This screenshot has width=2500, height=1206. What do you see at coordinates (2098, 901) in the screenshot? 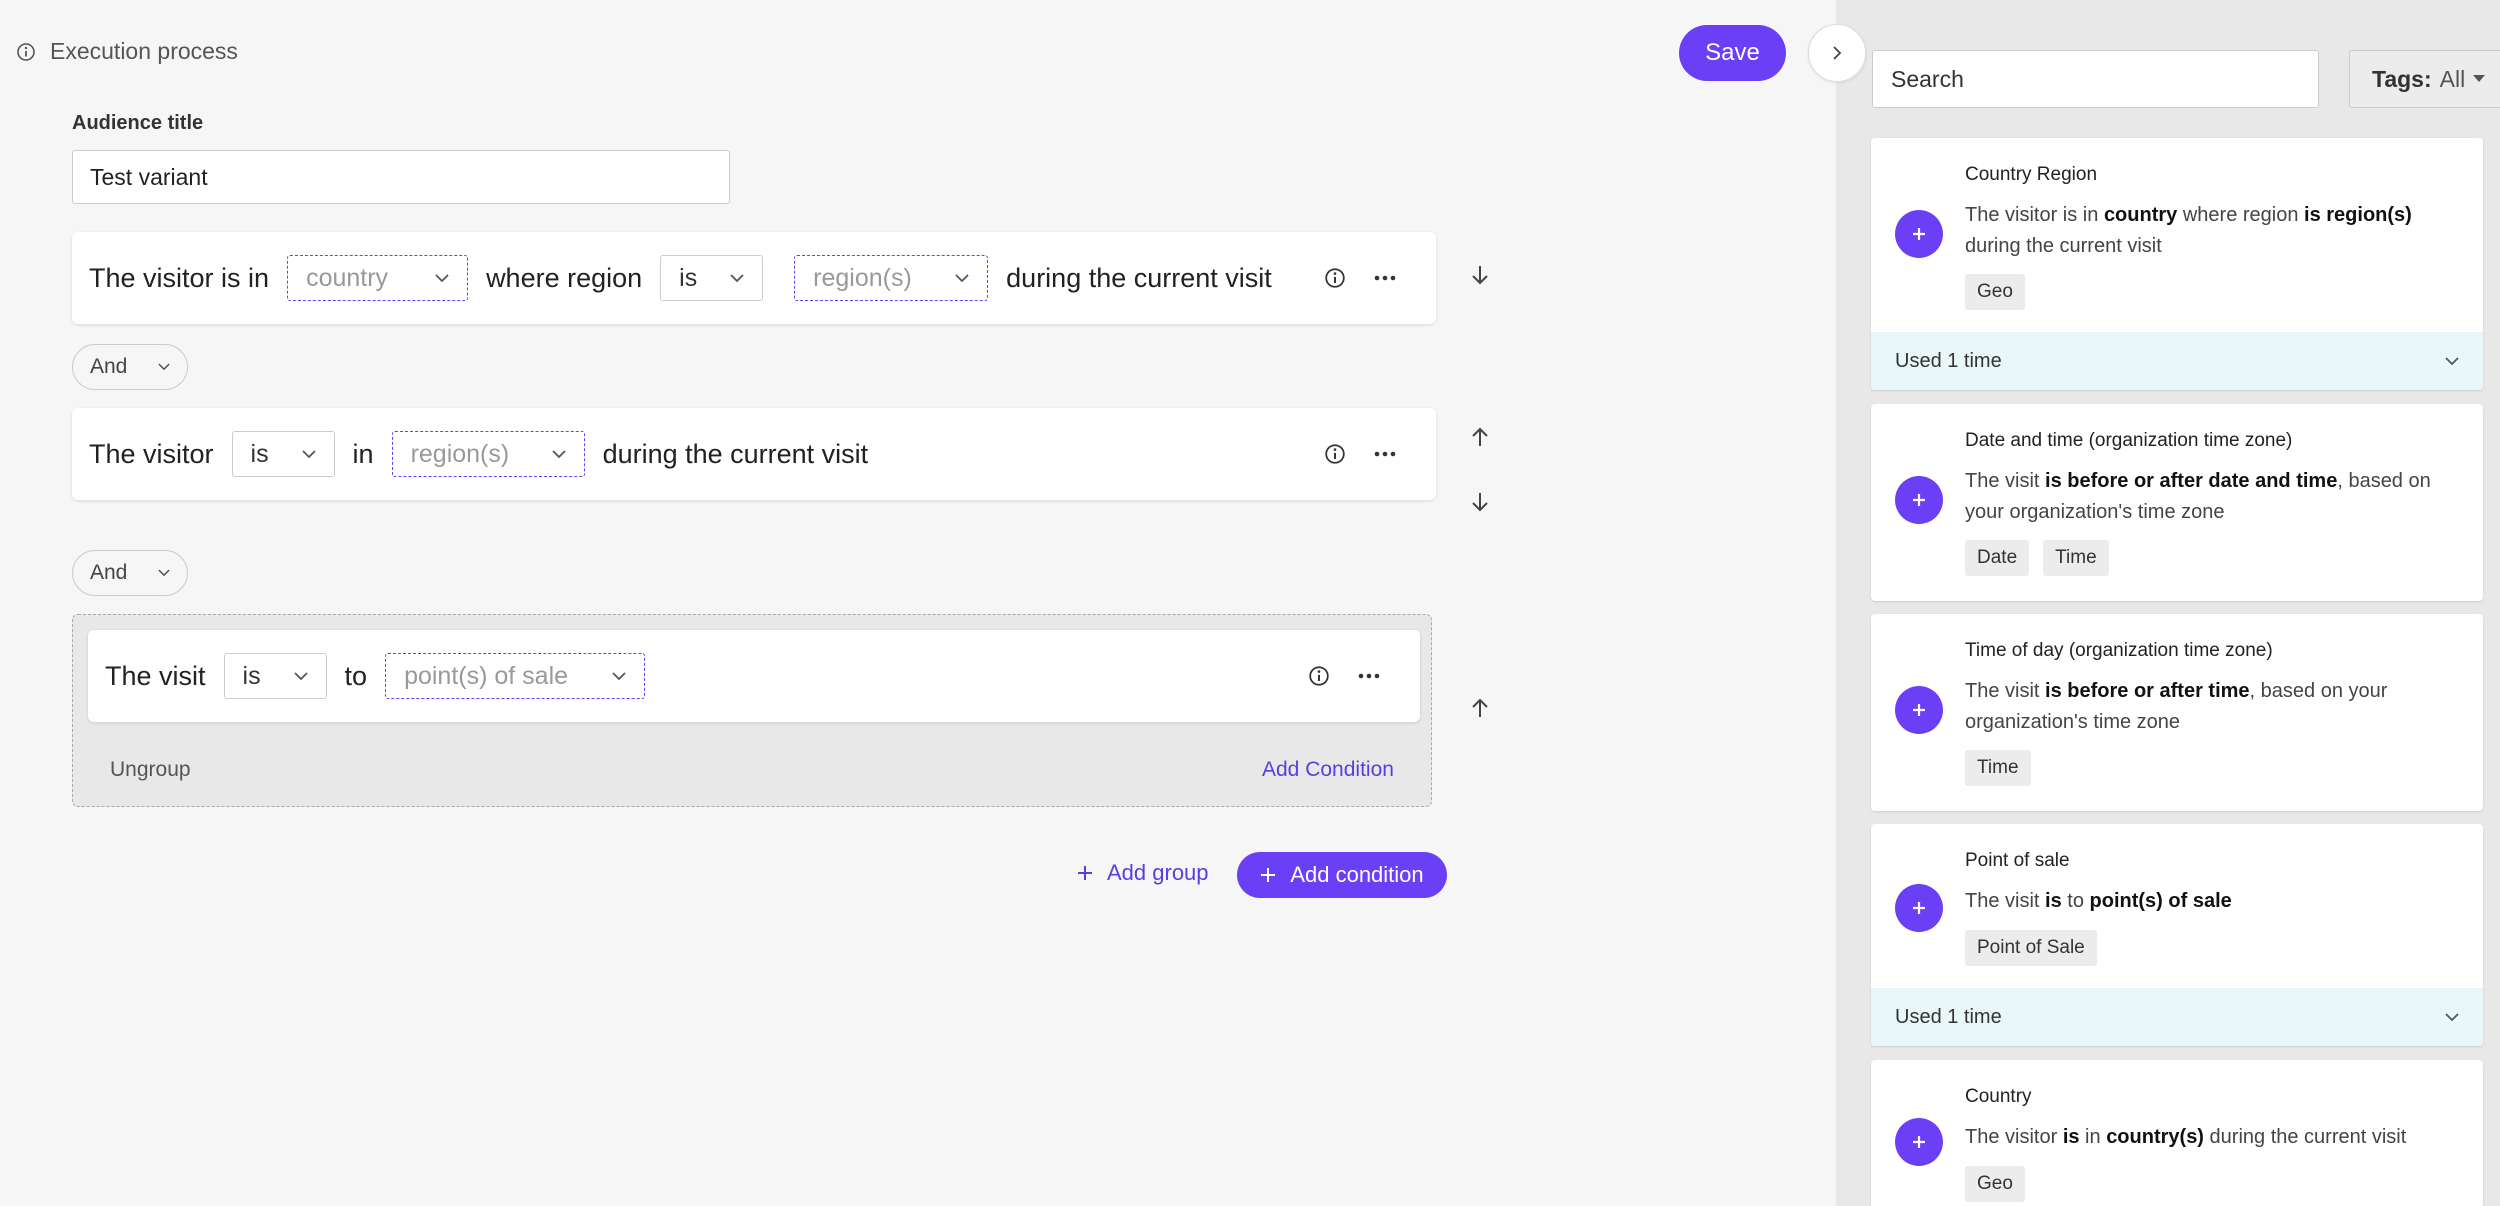
I see `template-description: The visit is to point(s) of sale` at bounding box center [2098, 901].